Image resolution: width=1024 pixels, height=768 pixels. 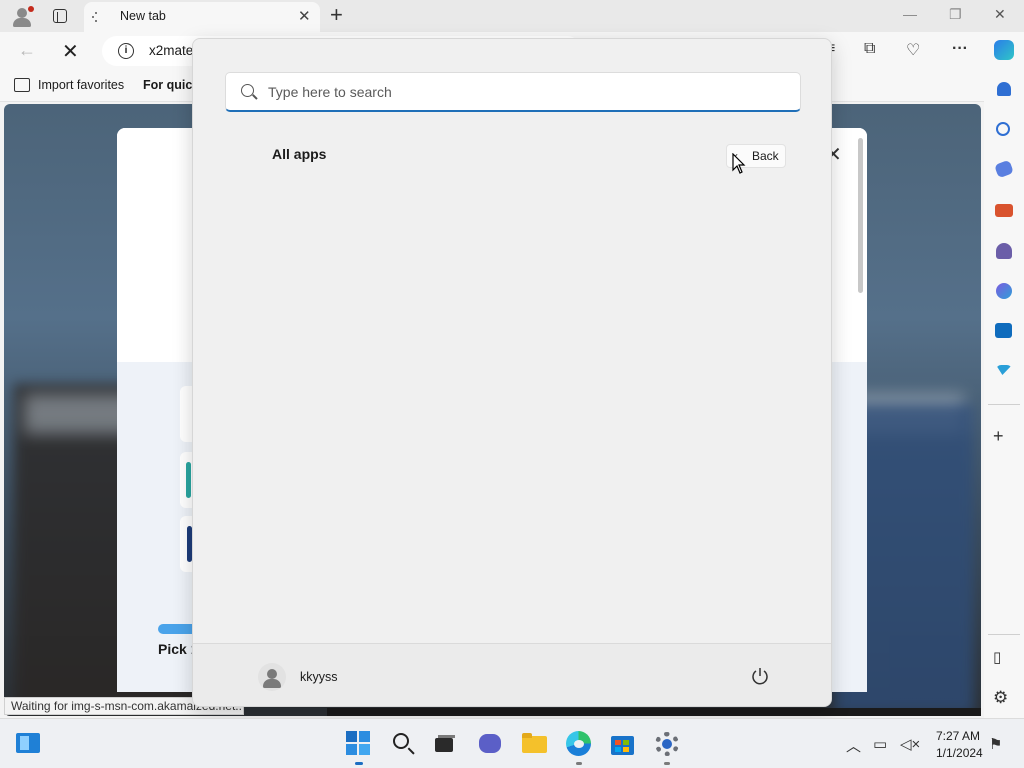 I want to click on microsoft-365-icon, so click(x=1004, y=291).